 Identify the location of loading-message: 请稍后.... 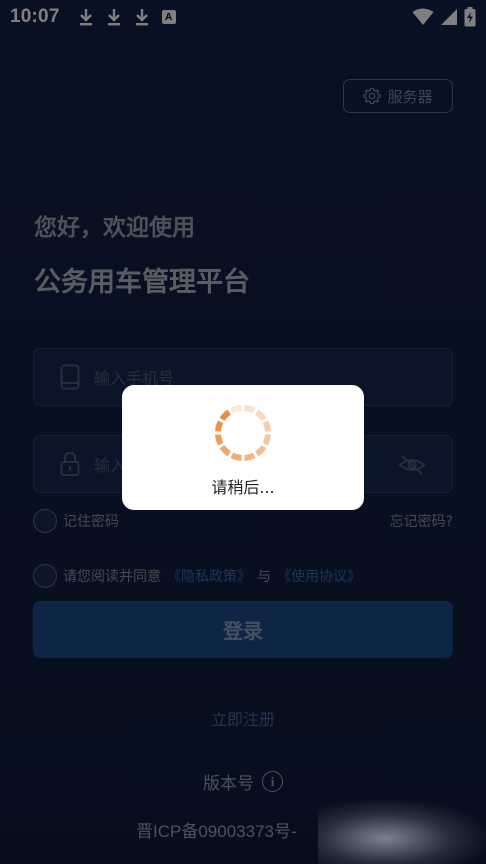
(243, 487).